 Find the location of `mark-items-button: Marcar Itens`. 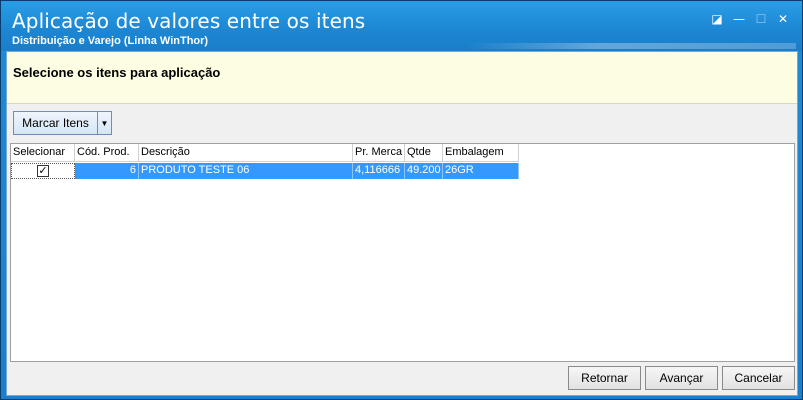

mark-items-button: Marcar Itens is located at coordinates (56, 123).